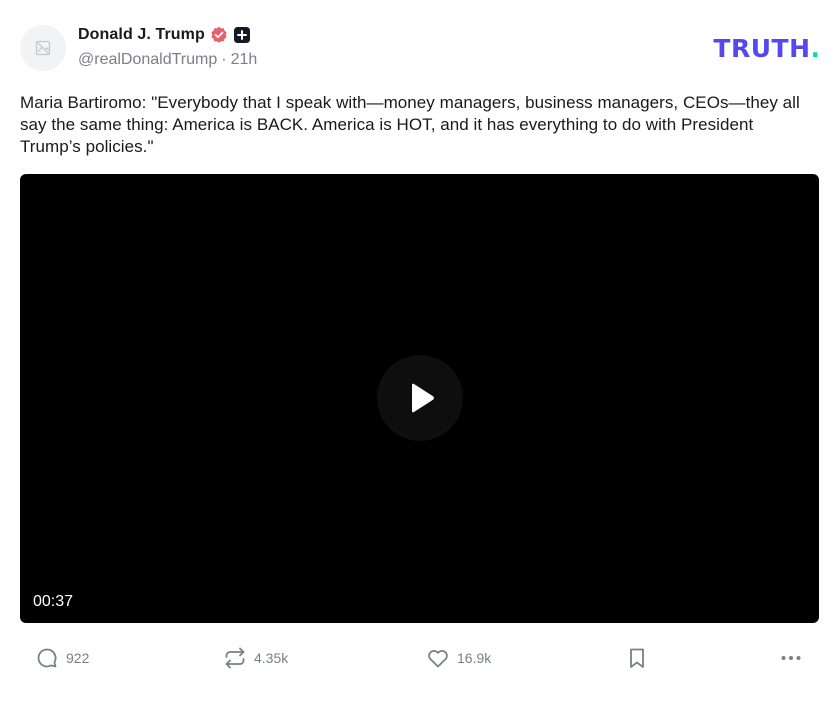 This screenshot has width=840, height=702. What do you see at coordinates (47, 658) in the screenshot?
I see `comment-icon` at bounding box center [47, 658].